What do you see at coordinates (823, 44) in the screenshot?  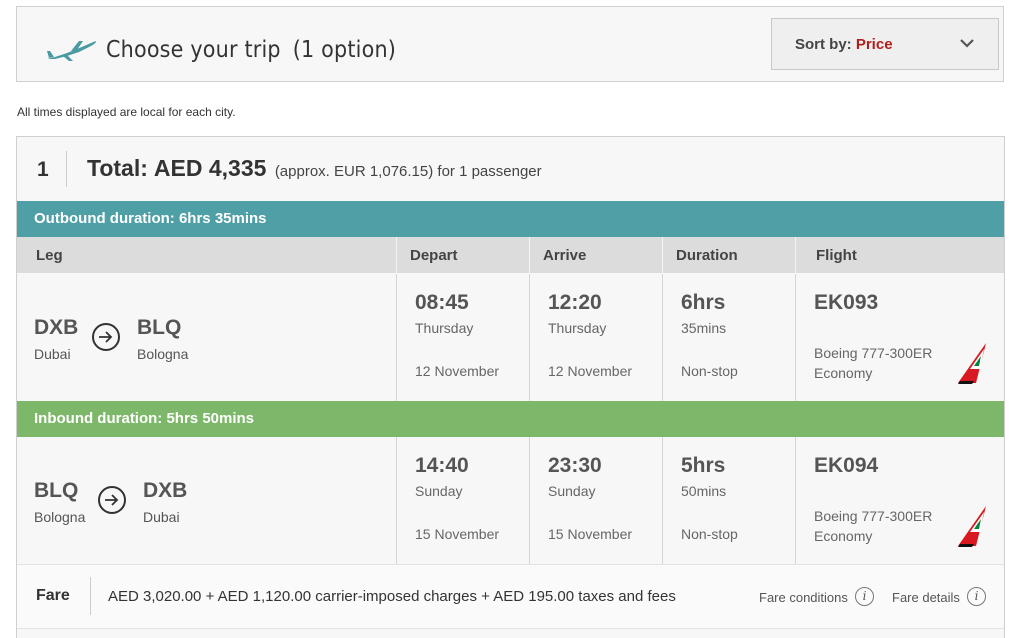 I see `sort-label-text: Sort by:` at bounding box center [823, 44].